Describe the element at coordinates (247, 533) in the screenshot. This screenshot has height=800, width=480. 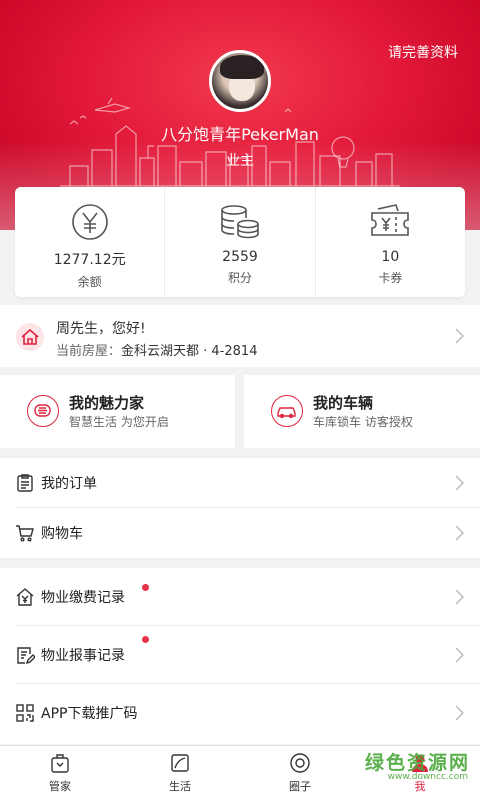
I see `menu-item-cart: 购物车` at that location.